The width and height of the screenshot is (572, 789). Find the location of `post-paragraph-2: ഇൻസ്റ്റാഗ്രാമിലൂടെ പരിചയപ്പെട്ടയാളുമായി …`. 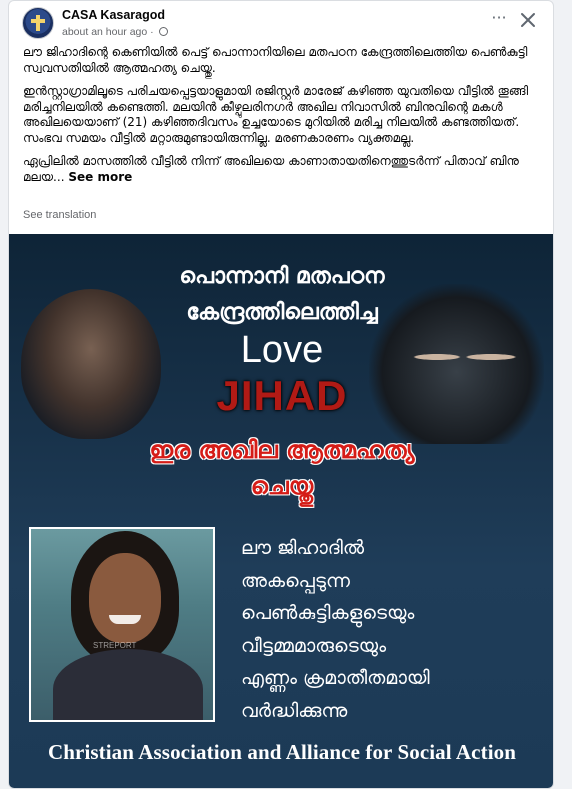

post-paragraph-2: ഇൻസ്റ്റാഗ്രാമിലൂടെ പരിചയപ്പെട്ടയാളുമായി … is located at coordinates (276, 114).